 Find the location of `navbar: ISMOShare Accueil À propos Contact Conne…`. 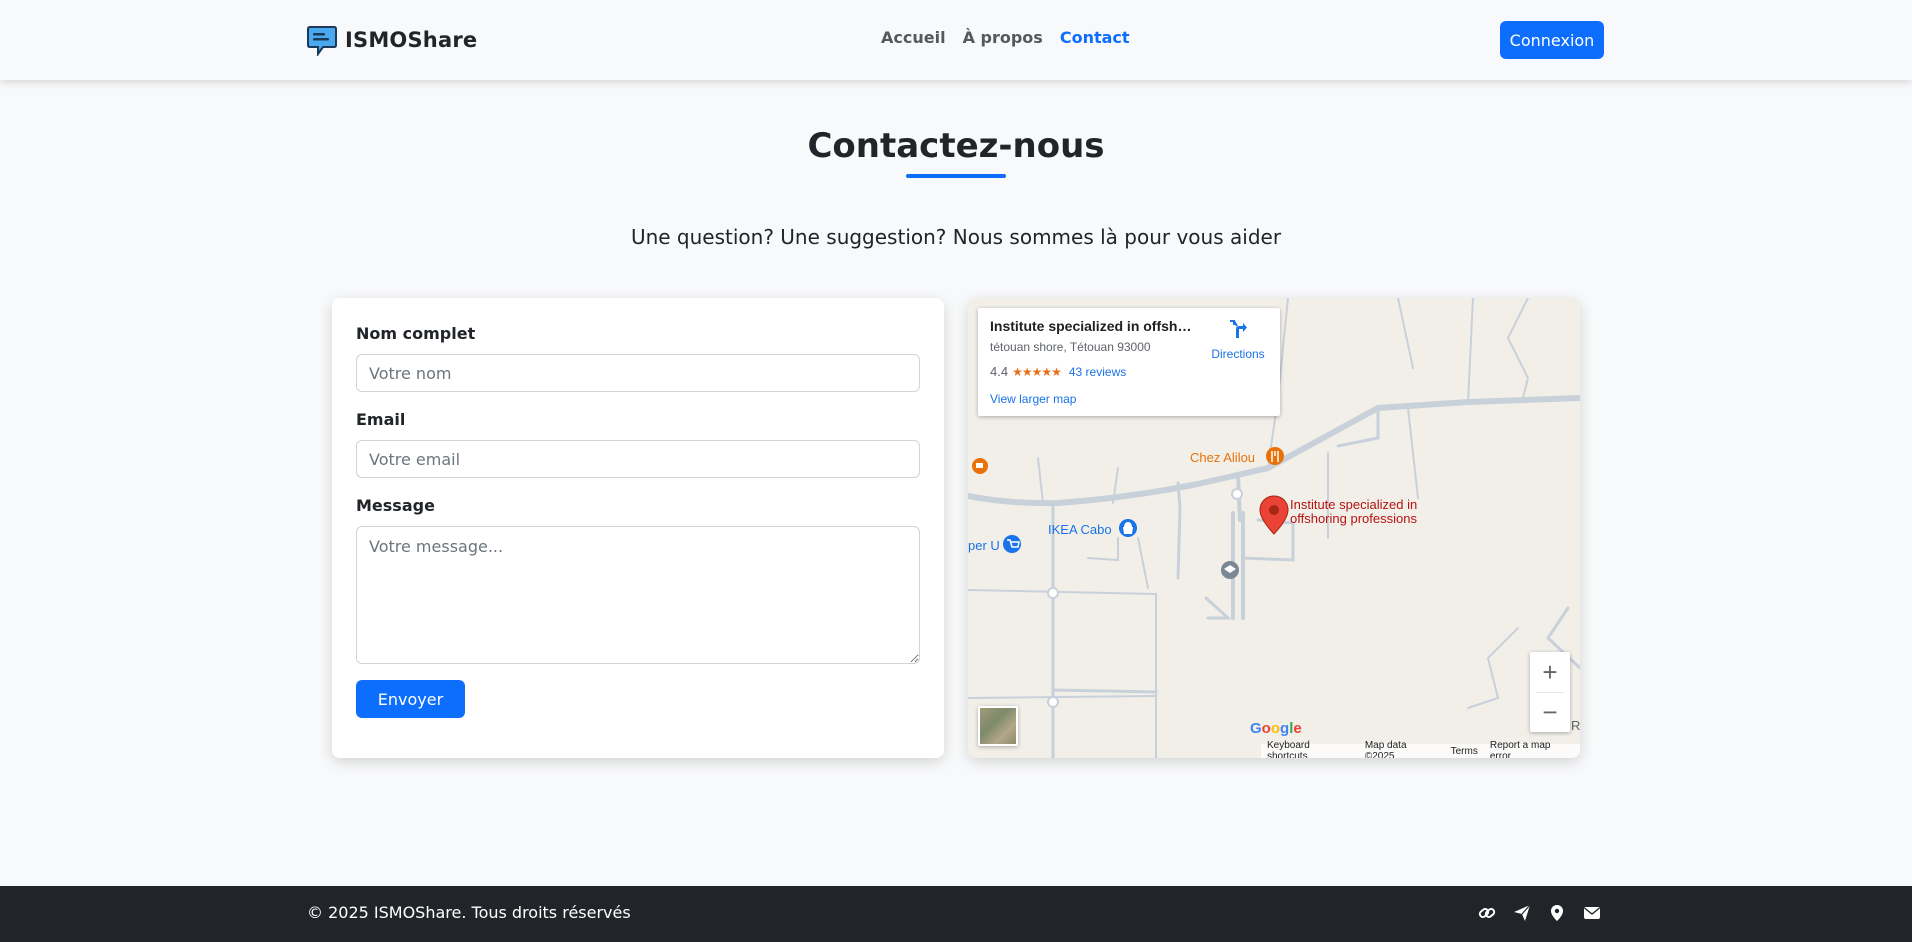

navbar: ISMOShare Accueil À propos Contact Conne… is located at coordinates (956, 40).